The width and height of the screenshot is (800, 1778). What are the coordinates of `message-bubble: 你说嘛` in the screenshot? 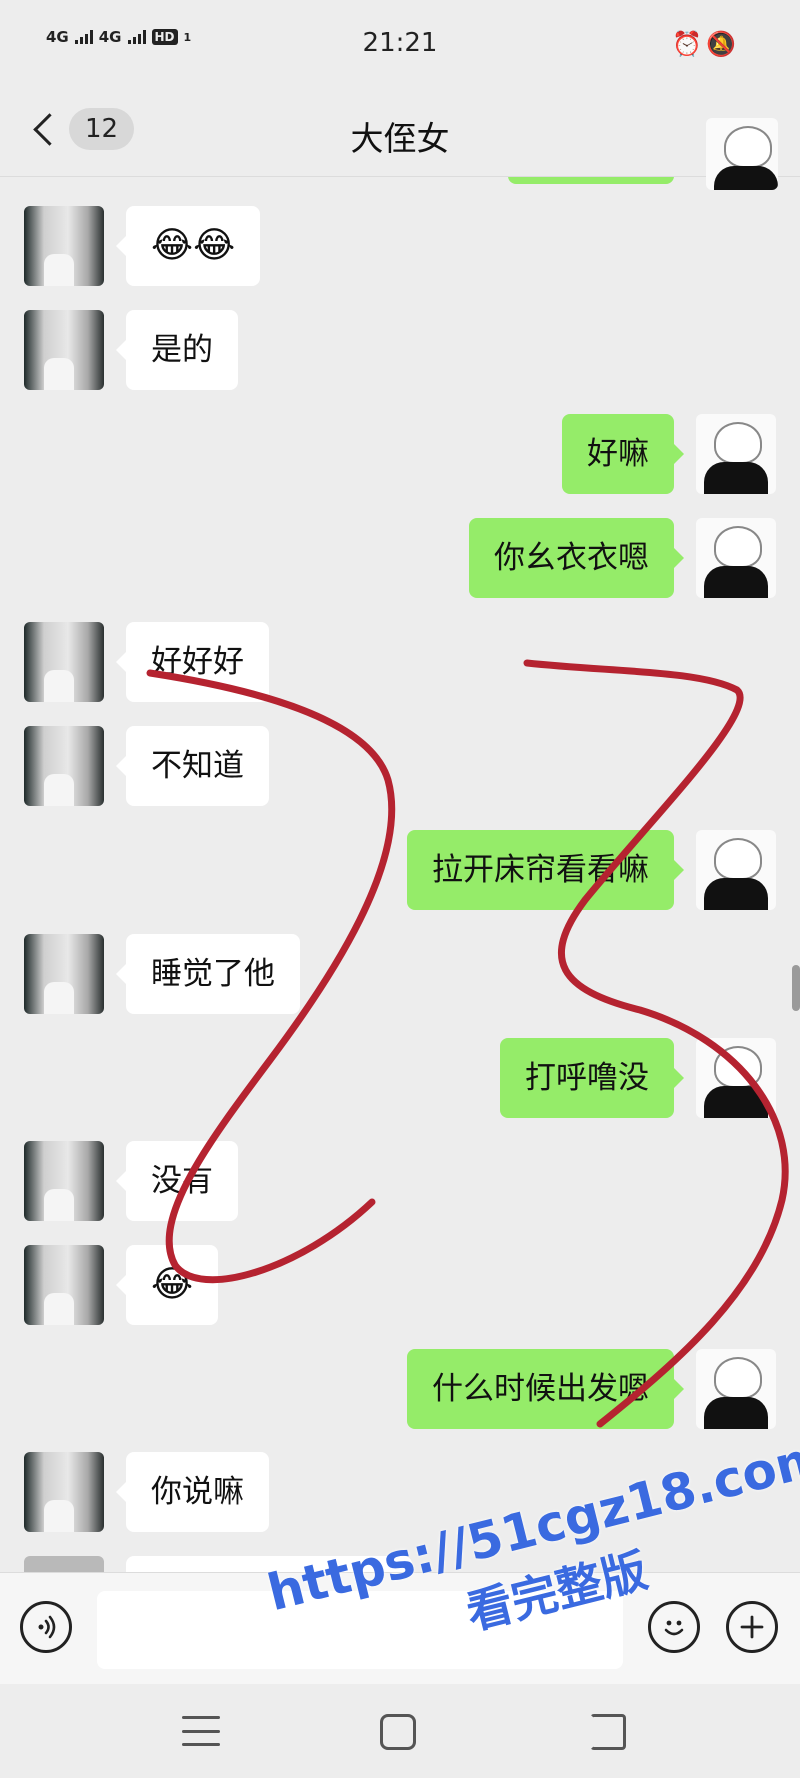 It's located at (192, 1492).